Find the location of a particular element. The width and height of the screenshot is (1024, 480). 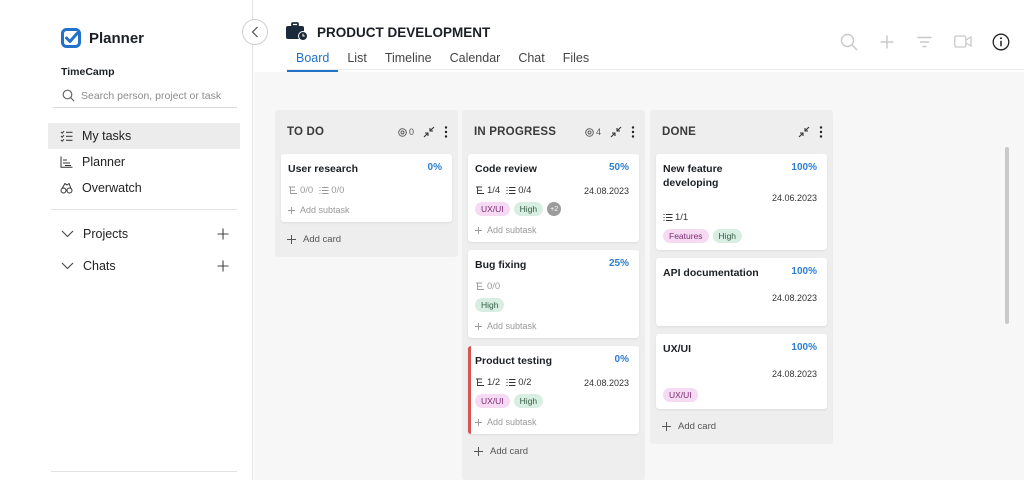

checklist-count: 0/0 is located at coordinates (331, 190).